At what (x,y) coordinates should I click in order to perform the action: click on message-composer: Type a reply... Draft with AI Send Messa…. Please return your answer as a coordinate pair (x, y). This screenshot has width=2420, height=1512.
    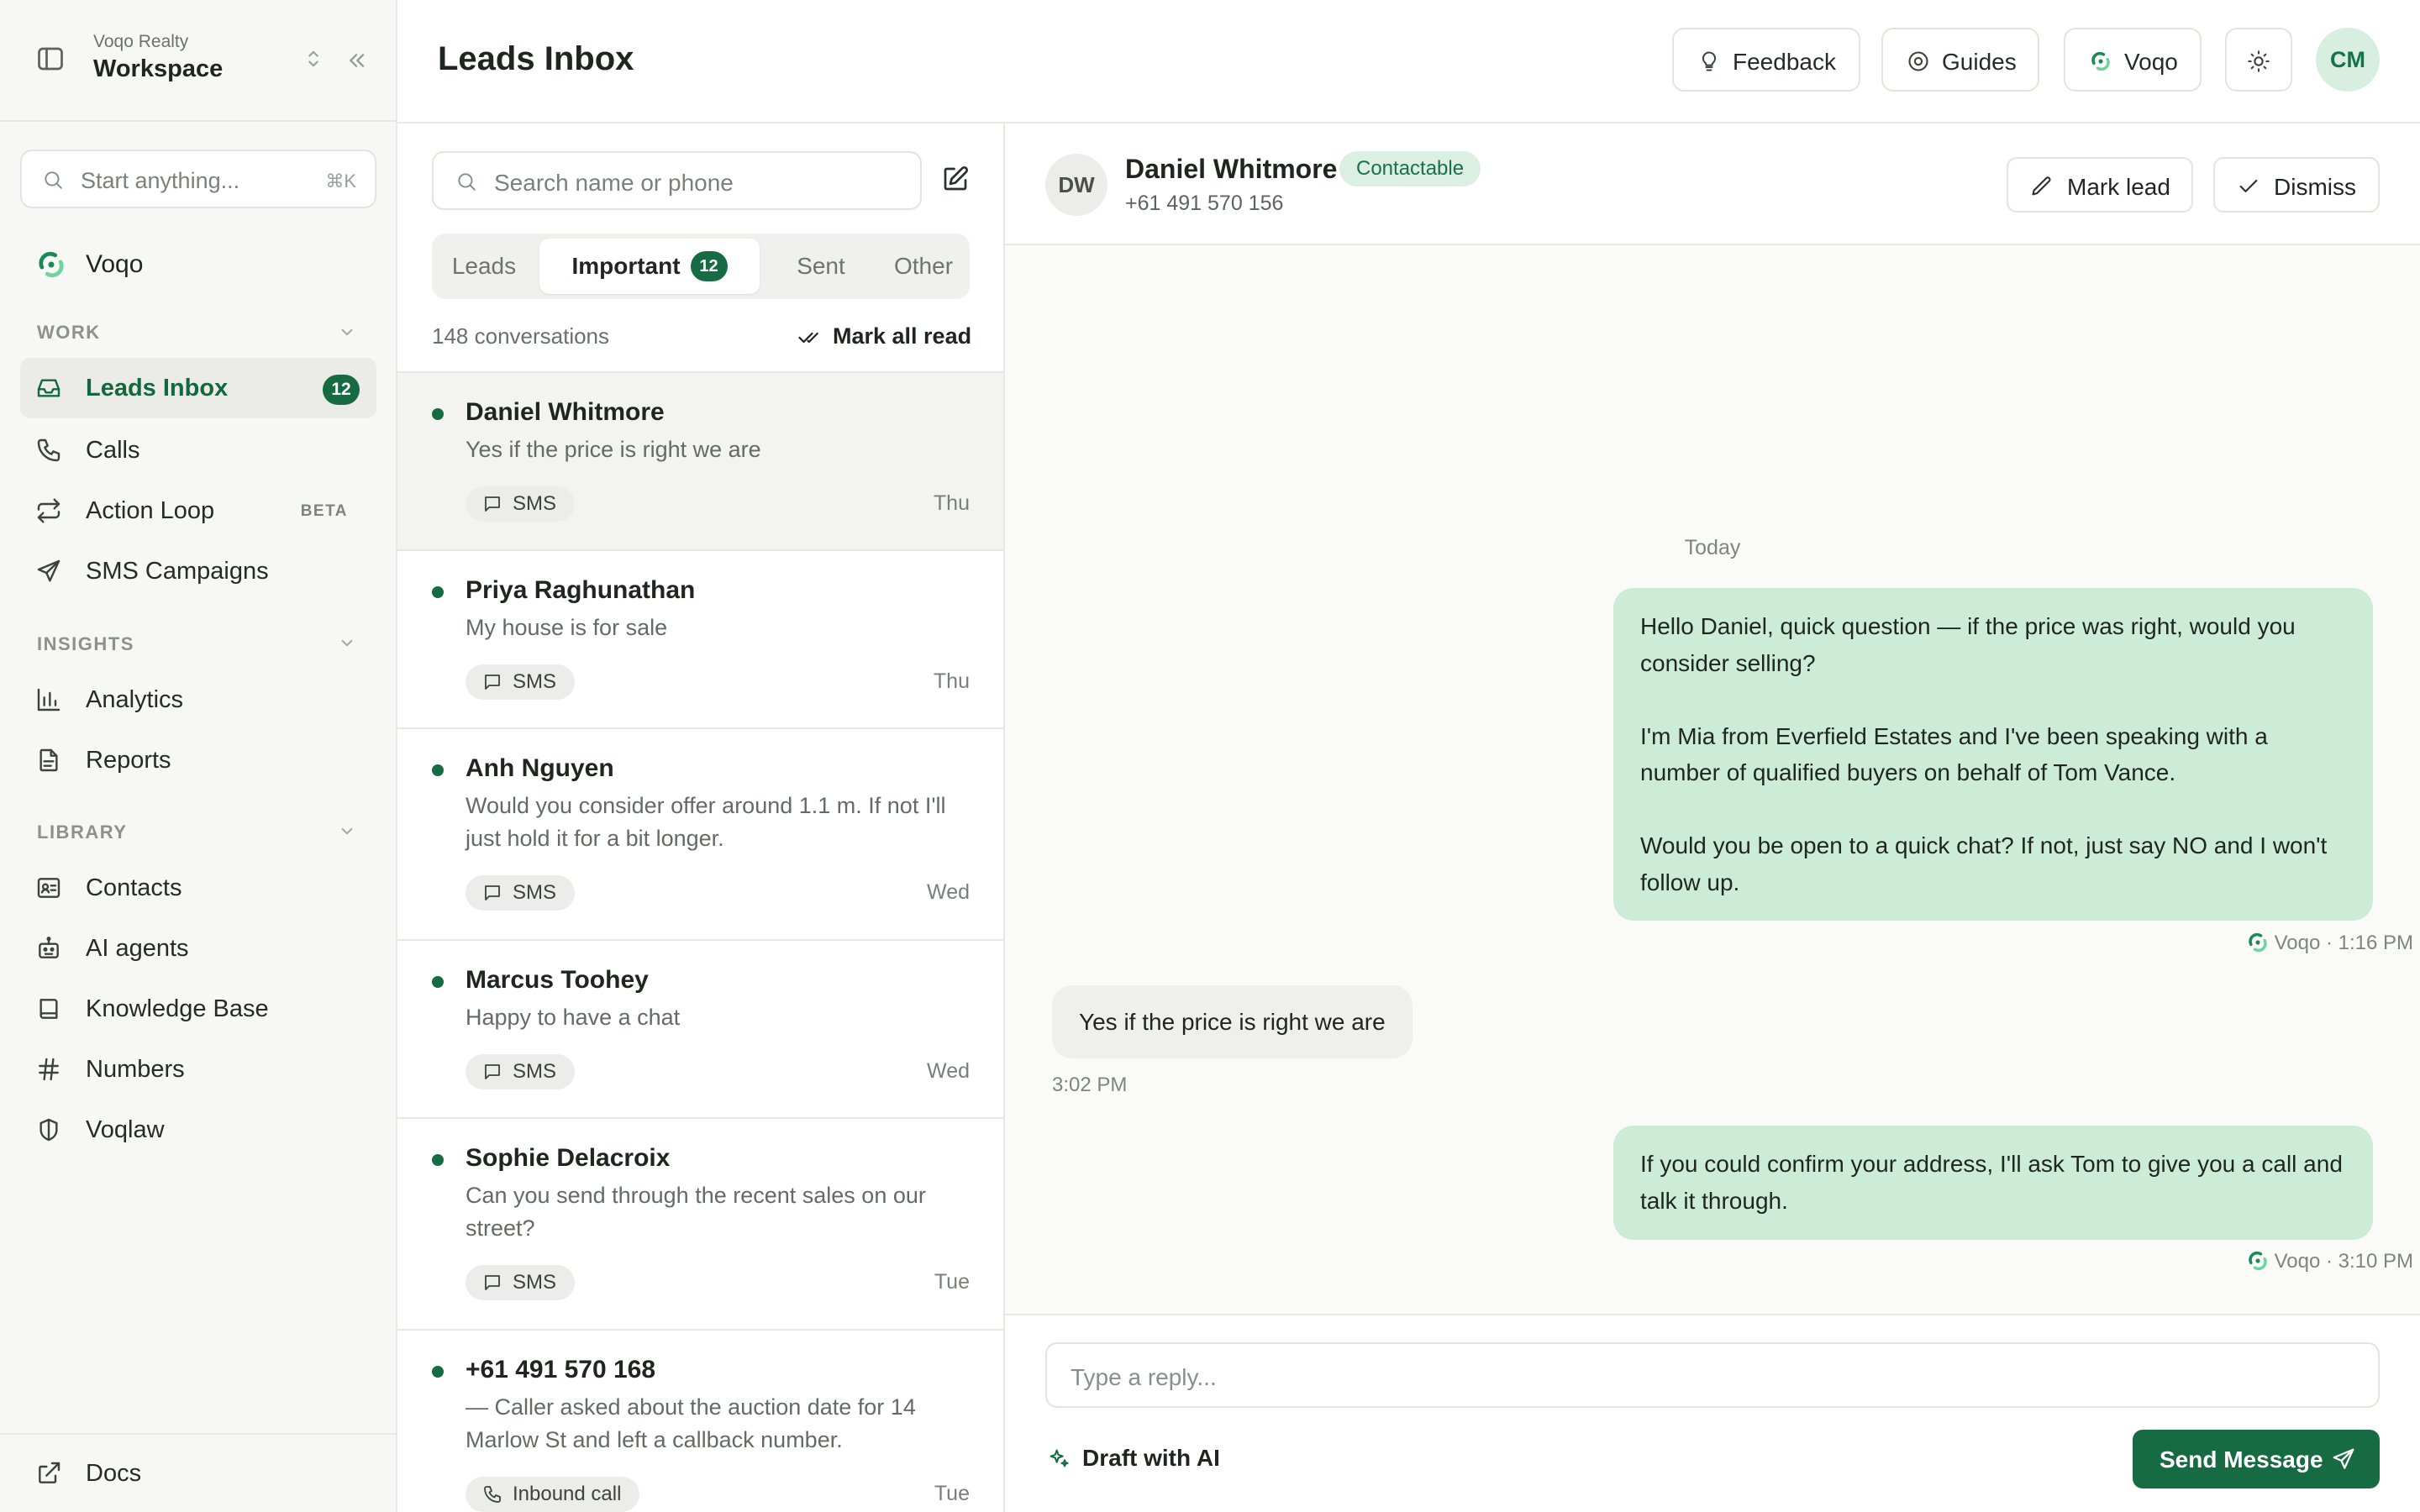
    Looking at the image, I should click on (1712, 1413).